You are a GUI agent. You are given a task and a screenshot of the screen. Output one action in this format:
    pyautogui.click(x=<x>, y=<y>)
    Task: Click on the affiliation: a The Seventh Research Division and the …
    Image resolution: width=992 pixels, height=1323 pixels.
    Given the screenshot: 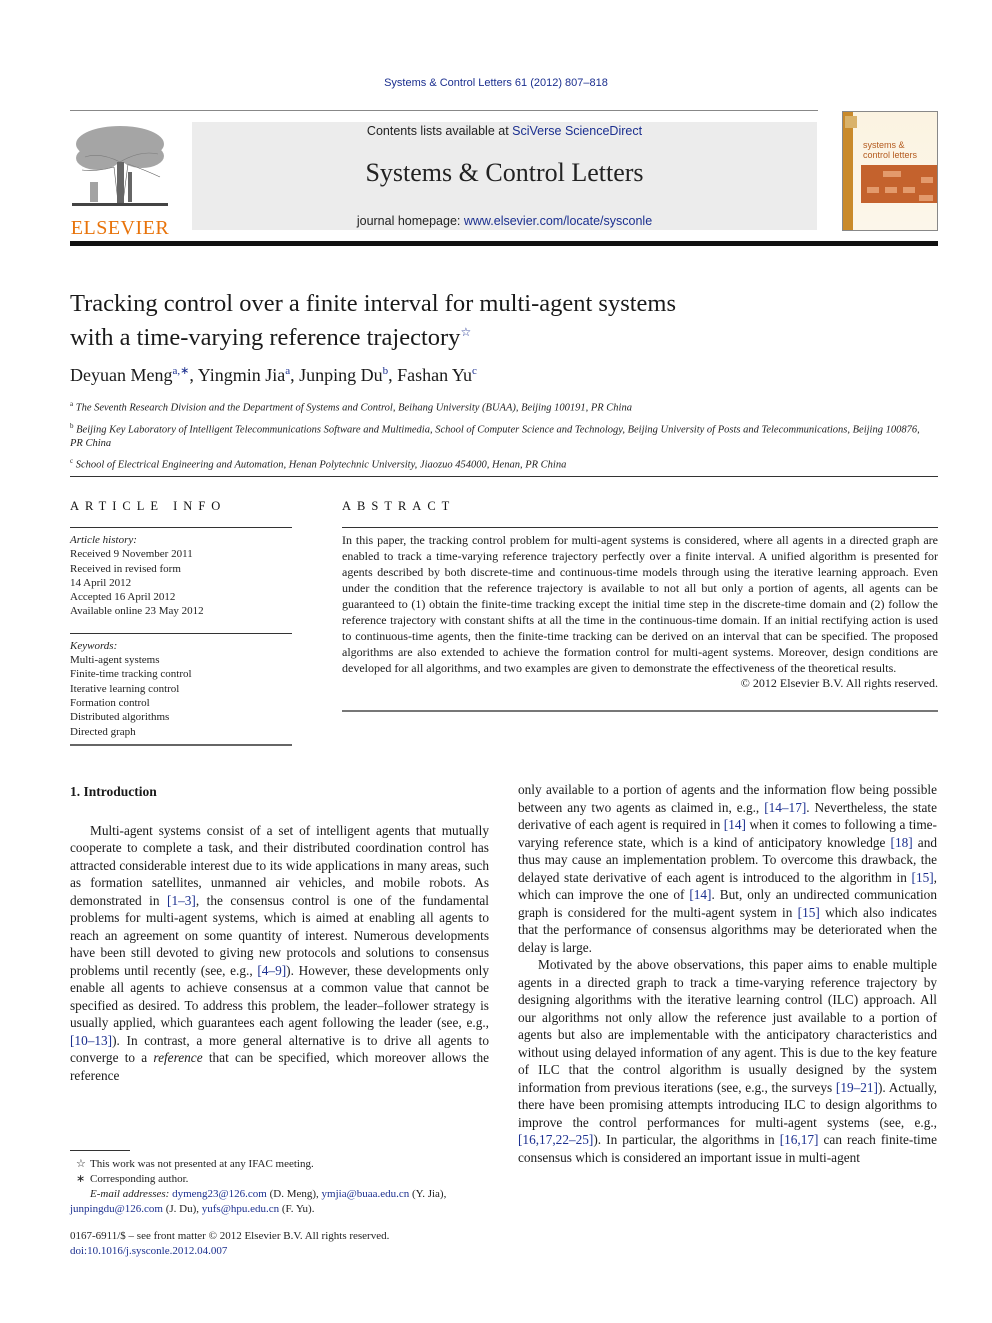 What is the action you would take?
    pyautogui.click(x=351, y=407)
    